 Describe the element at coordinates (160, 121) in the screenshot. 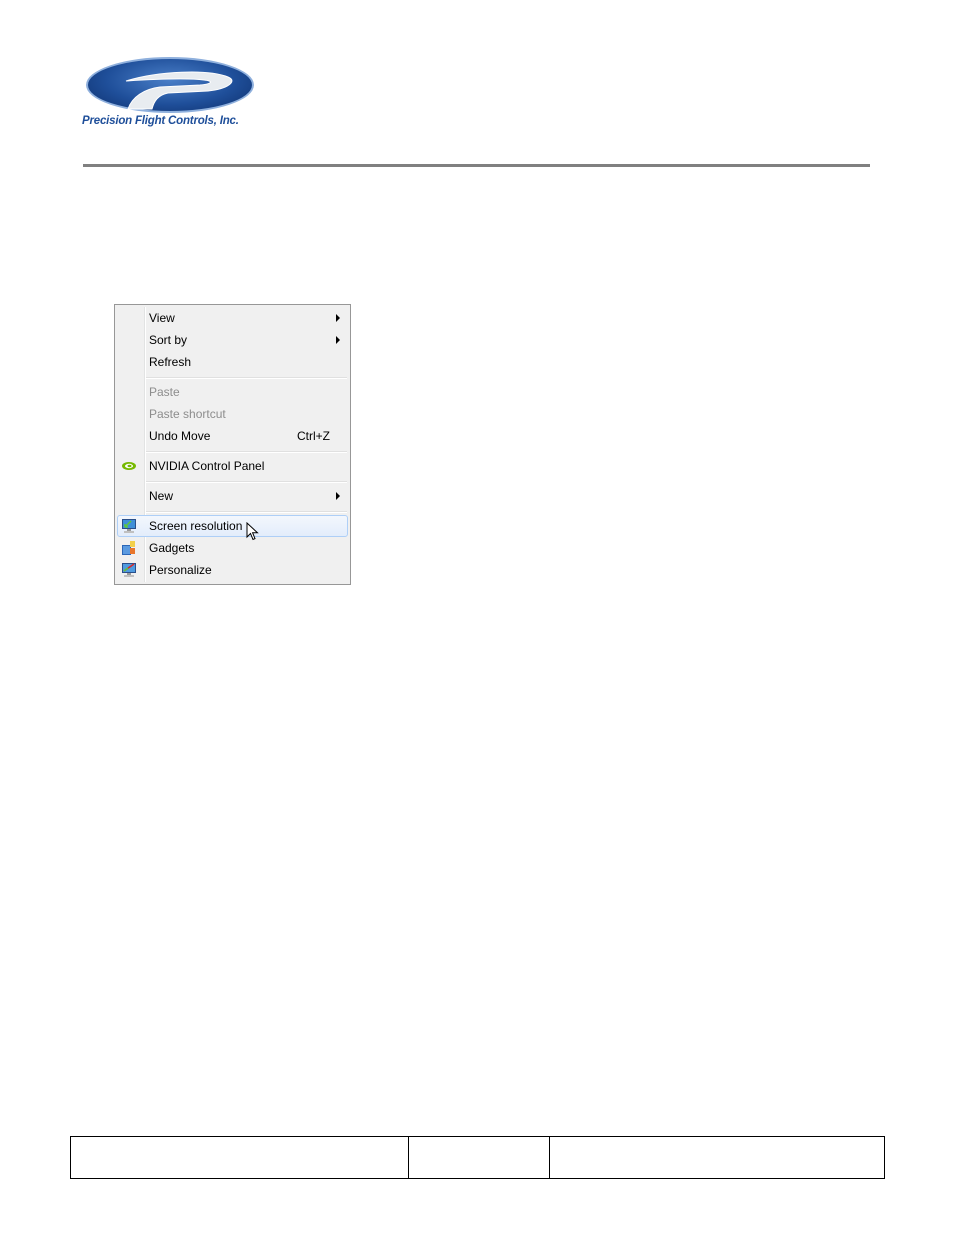

I see `company-name: Precision Flight Controls, Inc.` at that location.